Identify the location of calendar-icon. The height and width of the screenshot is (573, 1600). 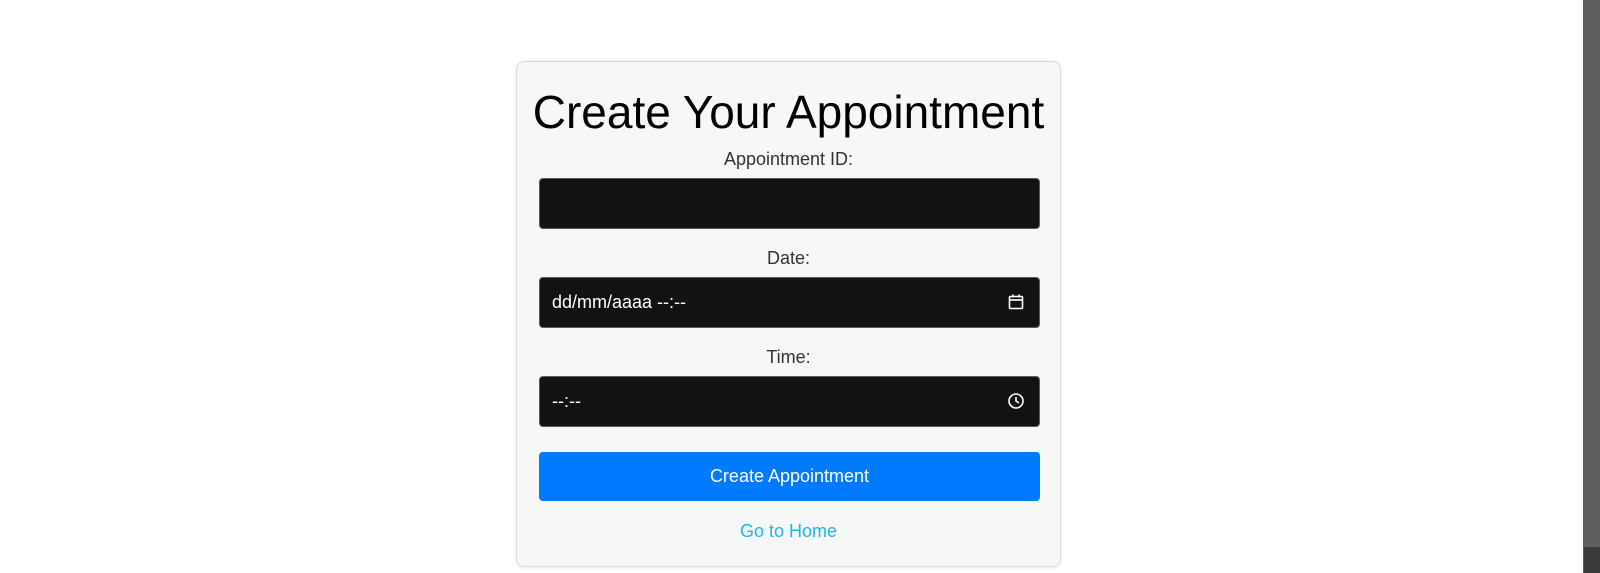
(1016, 302).